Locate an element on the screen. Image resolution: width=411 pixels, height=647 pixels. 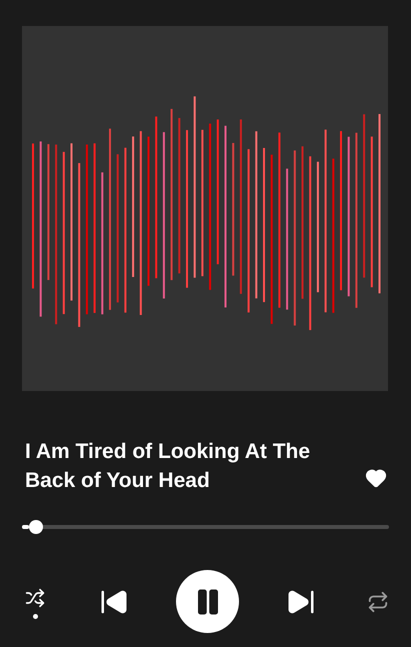
progress-thumb is located at coordinates (36, 527).